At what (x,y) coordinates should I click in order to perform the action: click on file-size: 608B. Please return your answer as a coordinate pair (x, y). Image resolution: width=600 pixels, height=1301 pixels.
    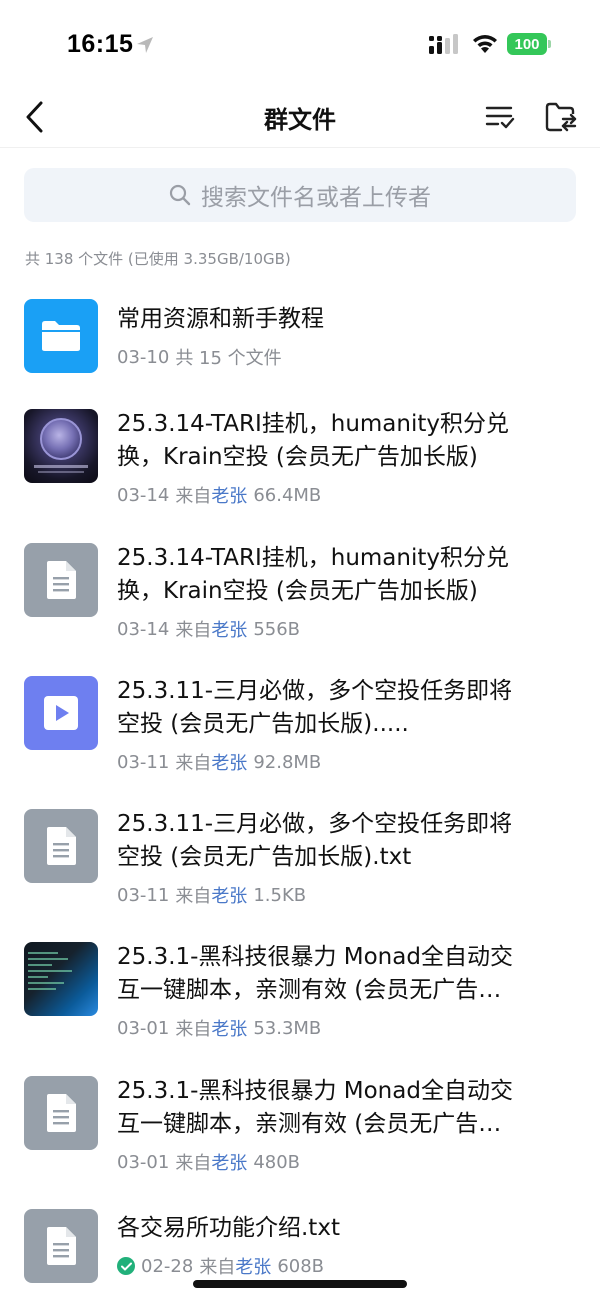
    Looking at the image, I should click on (301, 1266).